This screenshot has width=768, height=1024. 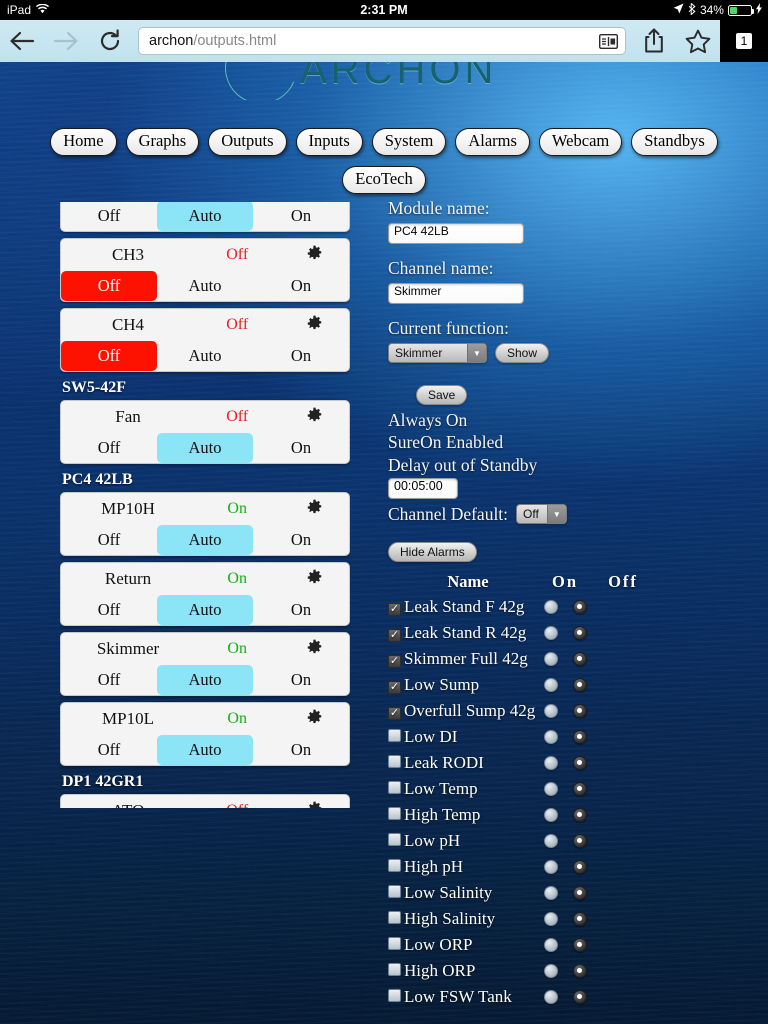 I want to click on alarm-row: Low Salinity, so click(x=563, y=893).